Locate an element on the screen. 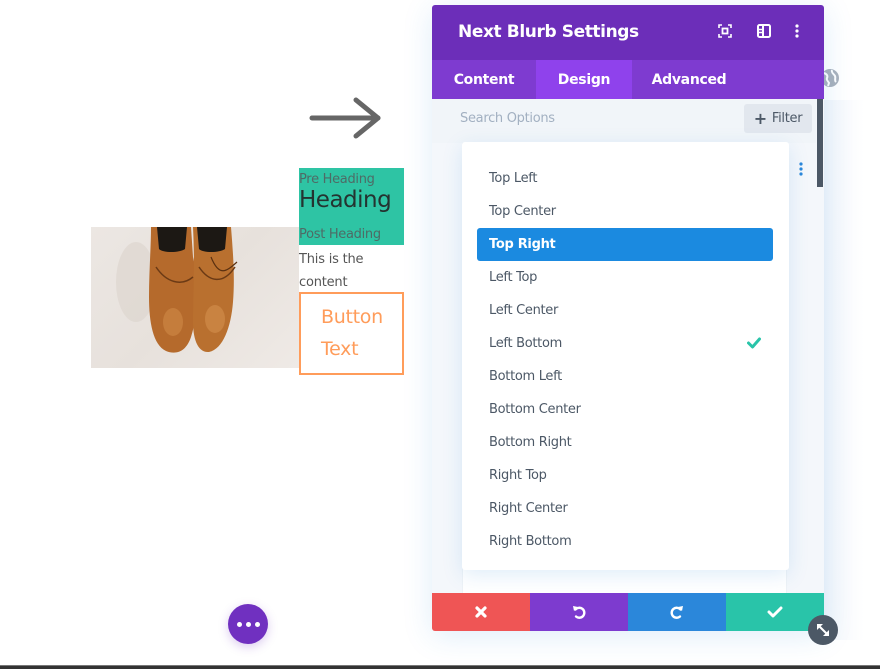 Image resolution: width=880 pixels, height=669 pixels. modal-footer is located at coordinates (628, 612).